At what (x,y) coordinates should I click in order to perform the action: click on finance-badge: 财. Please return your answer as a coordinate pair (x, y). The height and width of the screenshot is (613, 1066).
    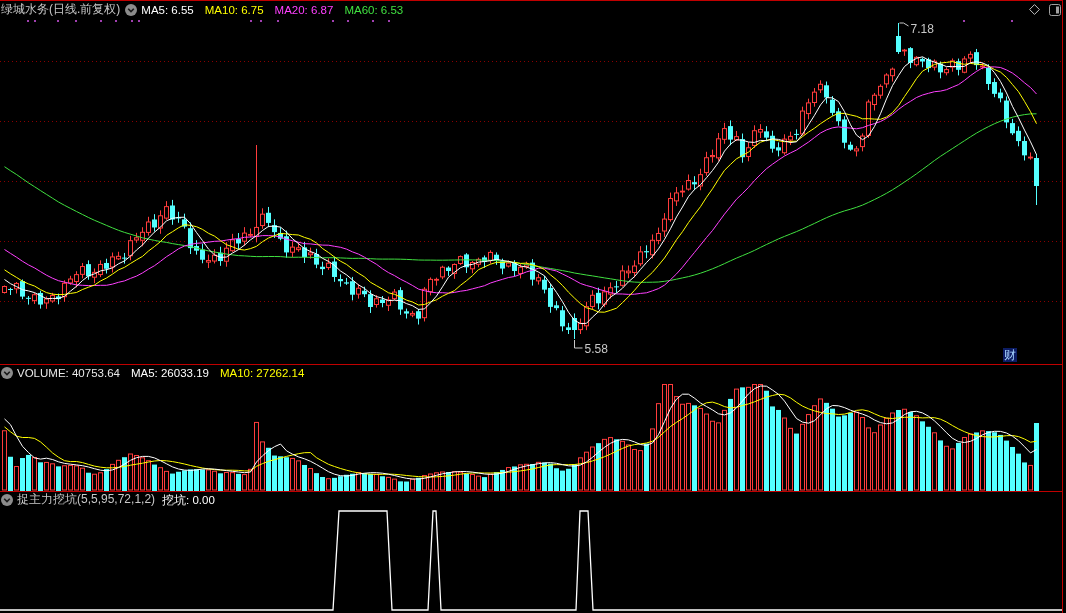
    Looking at the image, I should click on (1010, 355).